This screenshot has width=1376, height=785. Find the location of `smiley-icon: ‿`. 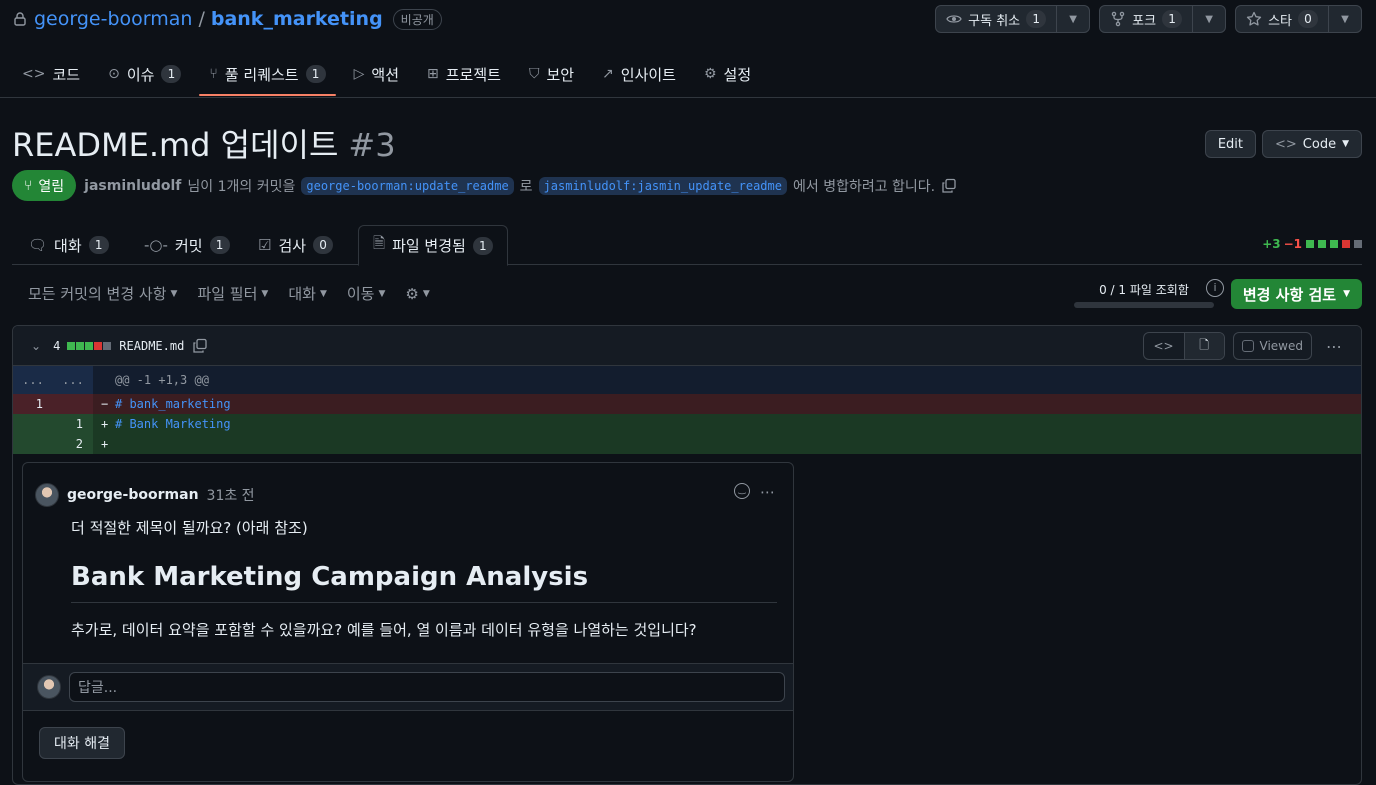

smiley-icon: ‿ is located at coordinates (742, 491).